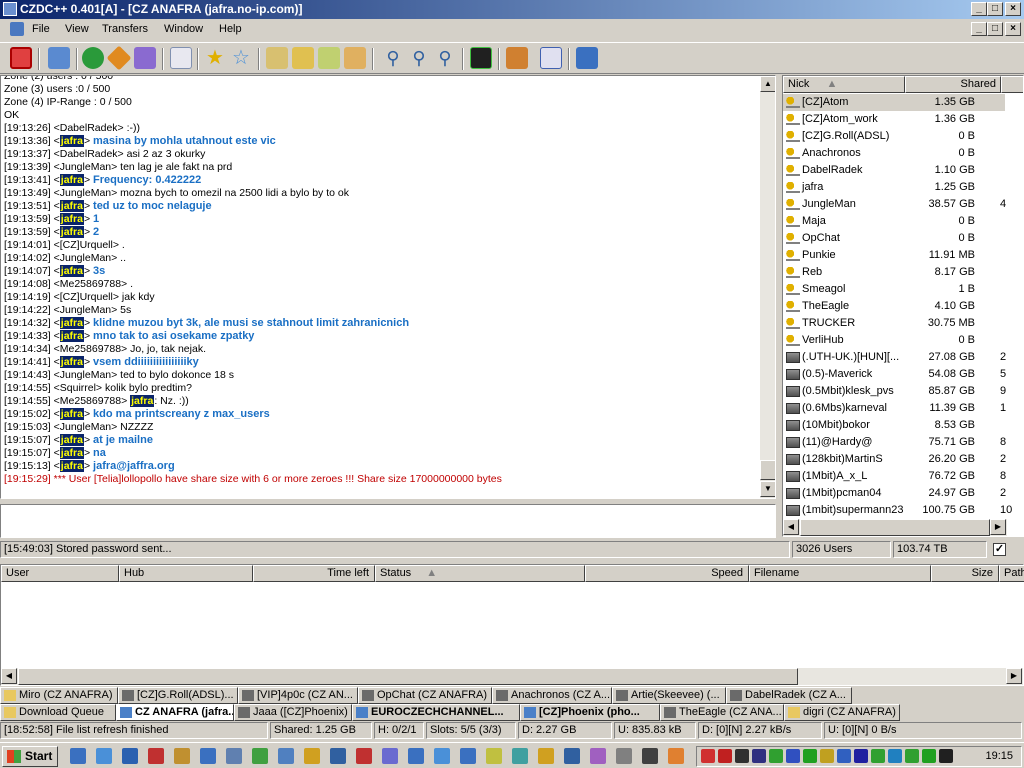 The image size is (1024, 768). I want to click on download-queue-icon, so click(277, 58).